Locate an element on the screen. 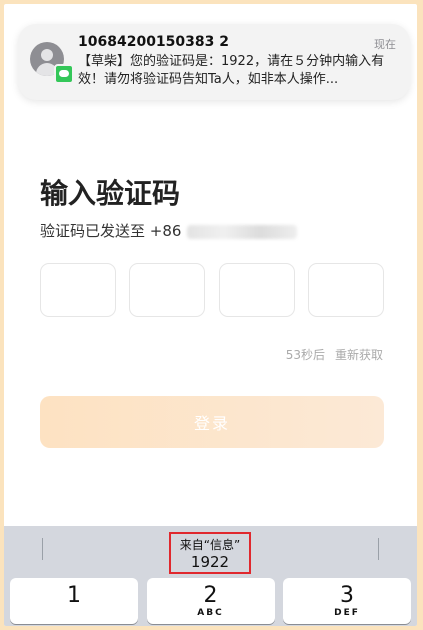 This screenshot has height=630, width=423. key-letters: DEF is located at coordinates (347, 612).